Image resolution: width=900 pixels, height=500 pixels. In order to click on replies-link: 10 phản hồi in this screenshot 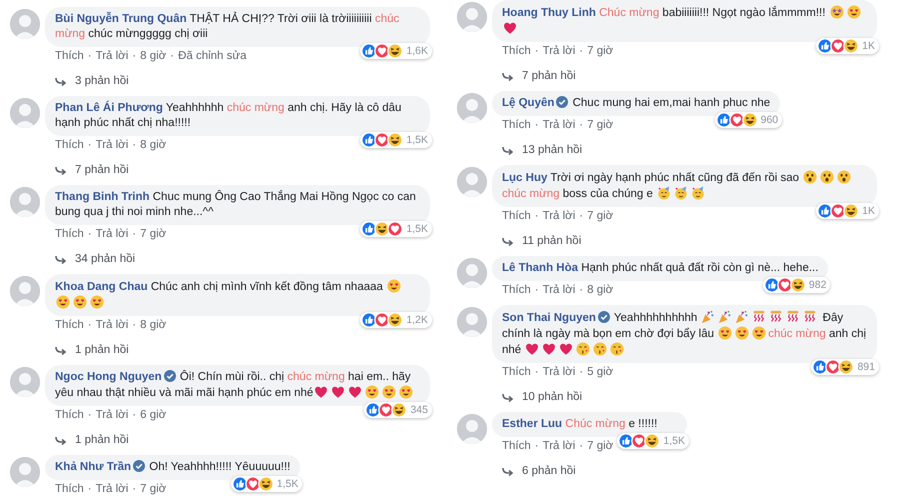, I will do `click(552, 397)`.